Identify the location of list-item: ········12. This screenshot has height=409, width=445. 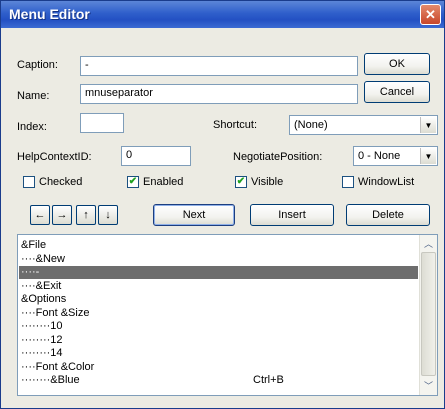
(219, 340).